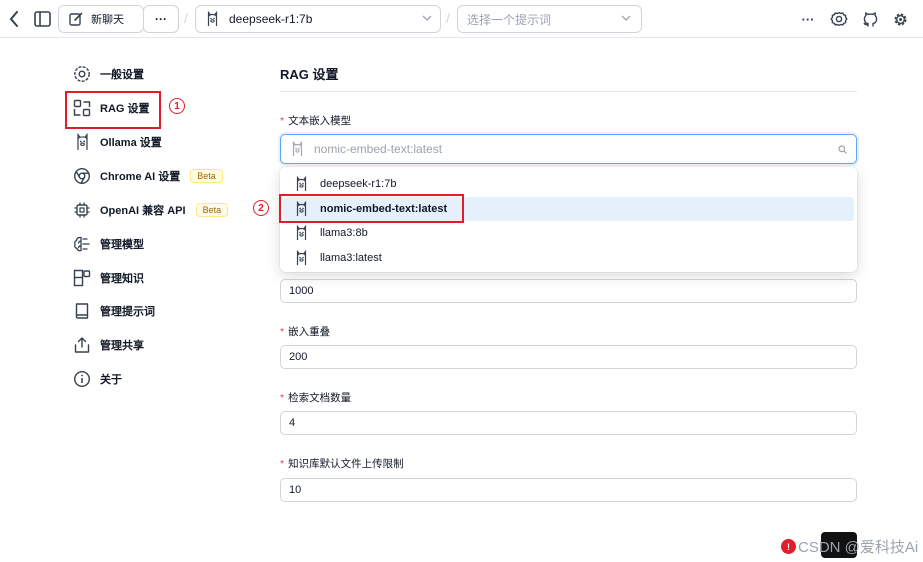 Image resolution: width=923 pixels, height=562 pixels. I want to click on more-options-button: ···, so click(161, 19).